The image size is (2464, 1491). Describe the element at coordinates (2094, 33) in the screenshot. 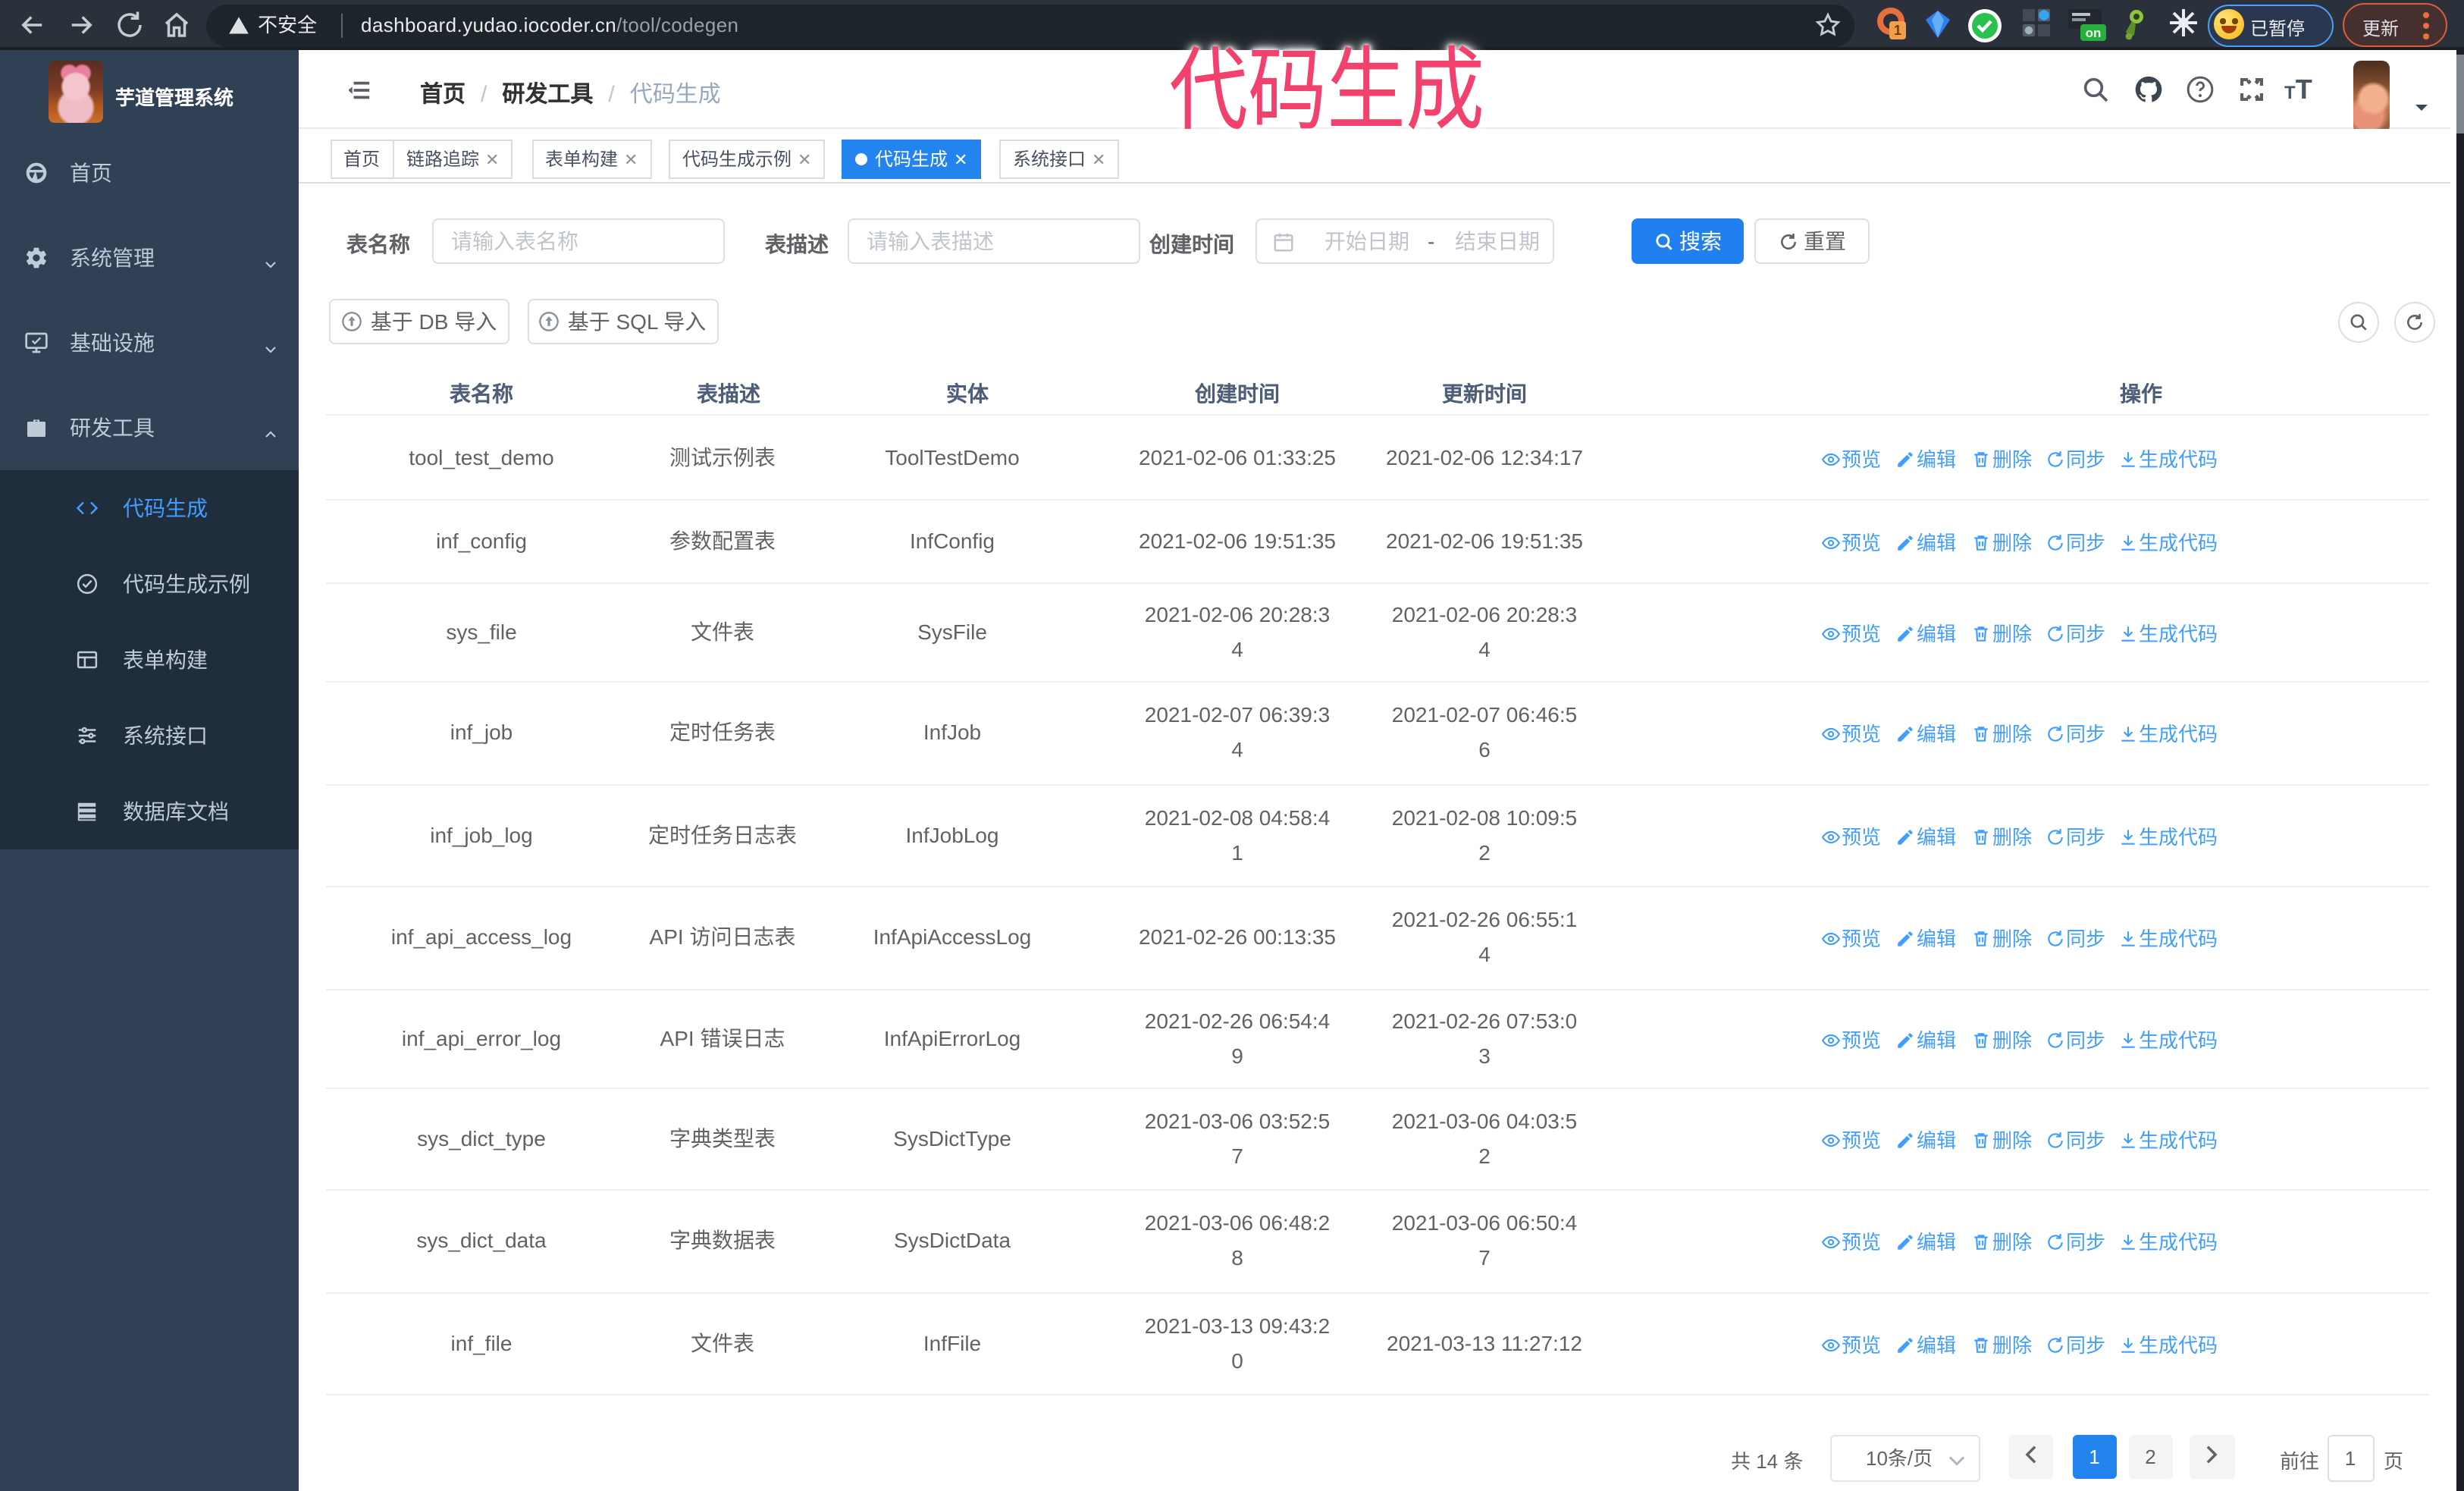

I see `svg-text: on` at that location.